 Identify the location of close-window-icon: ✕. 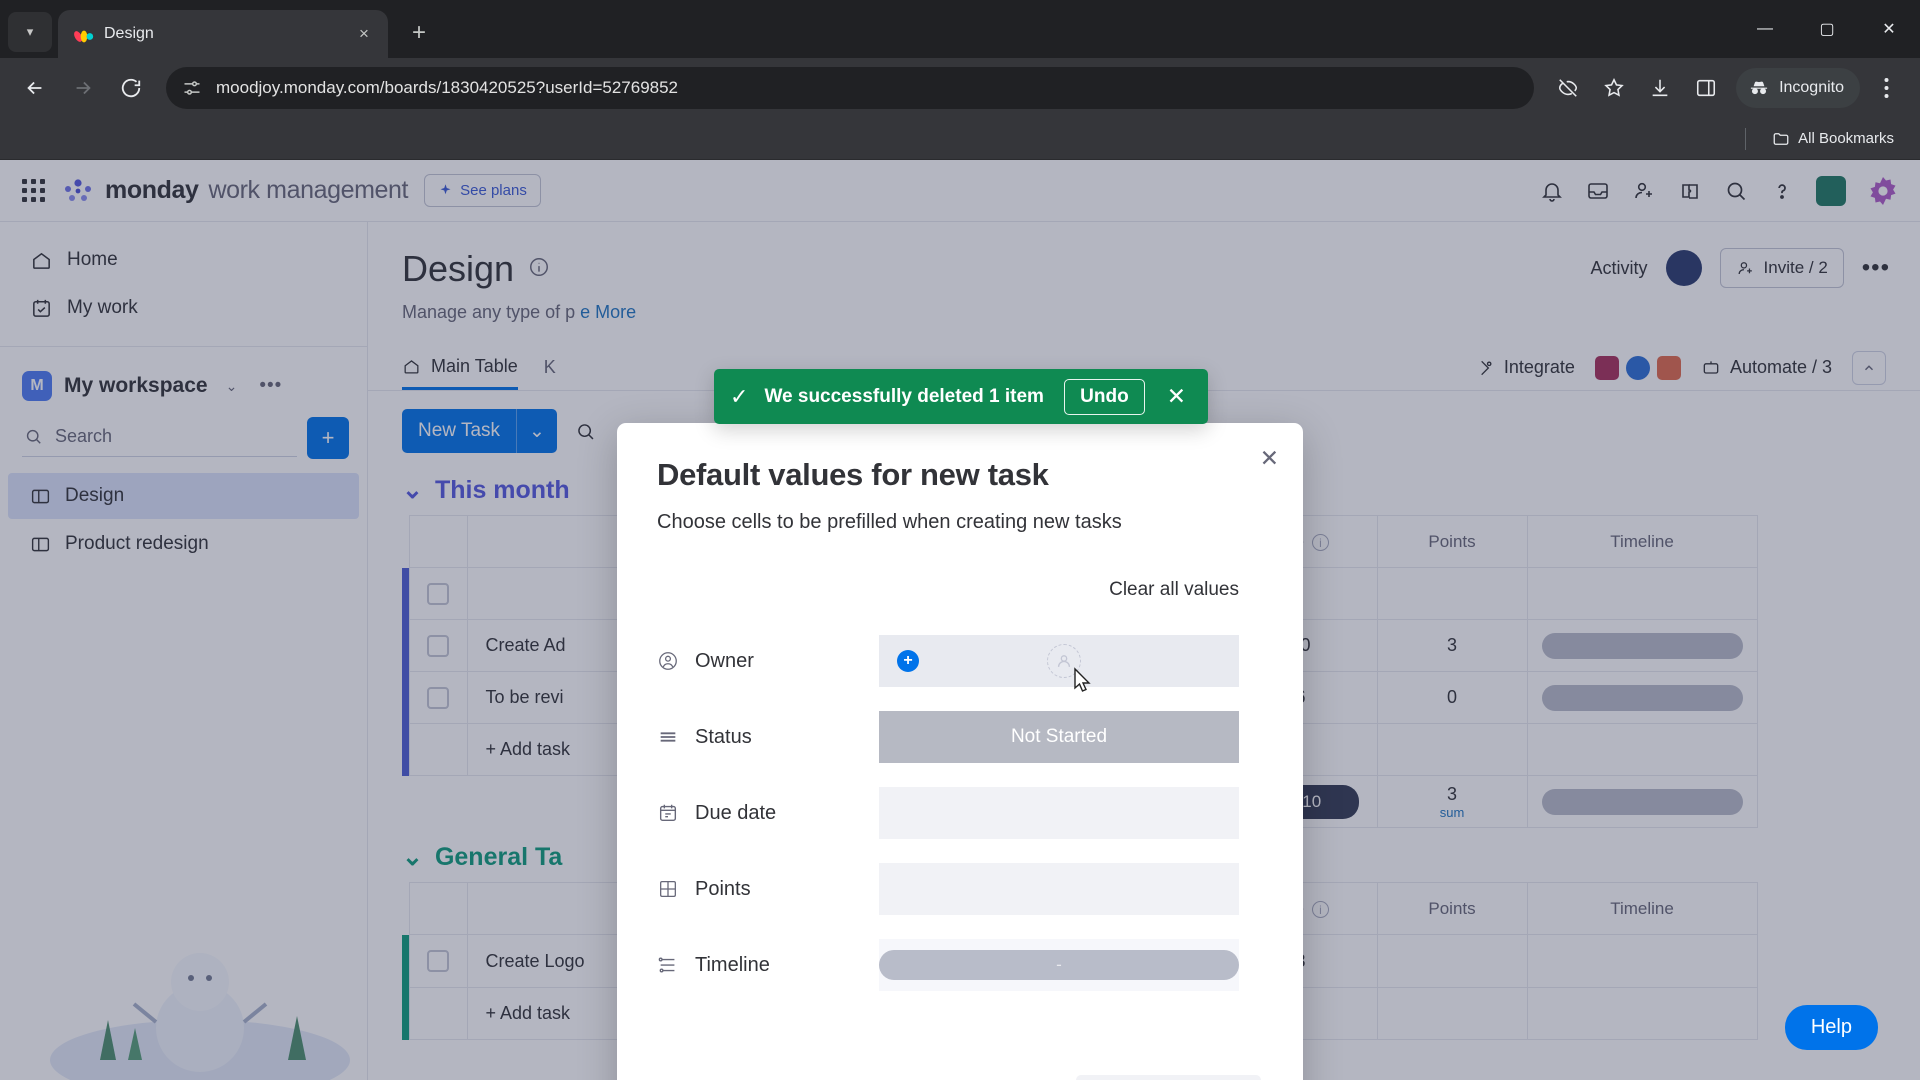
(1889, 29).